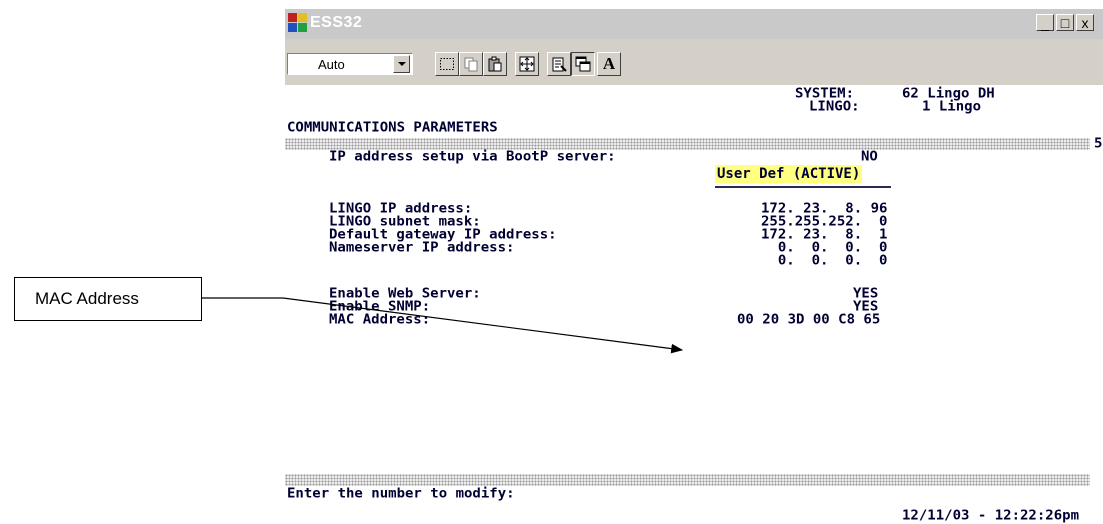 Image resolution: width=1103 pixels, height=524 pixels. Describe the element at coordinates (472, 157) in the screenshot. I see `bootp-label: IP address setup via BootP server:` at that location.